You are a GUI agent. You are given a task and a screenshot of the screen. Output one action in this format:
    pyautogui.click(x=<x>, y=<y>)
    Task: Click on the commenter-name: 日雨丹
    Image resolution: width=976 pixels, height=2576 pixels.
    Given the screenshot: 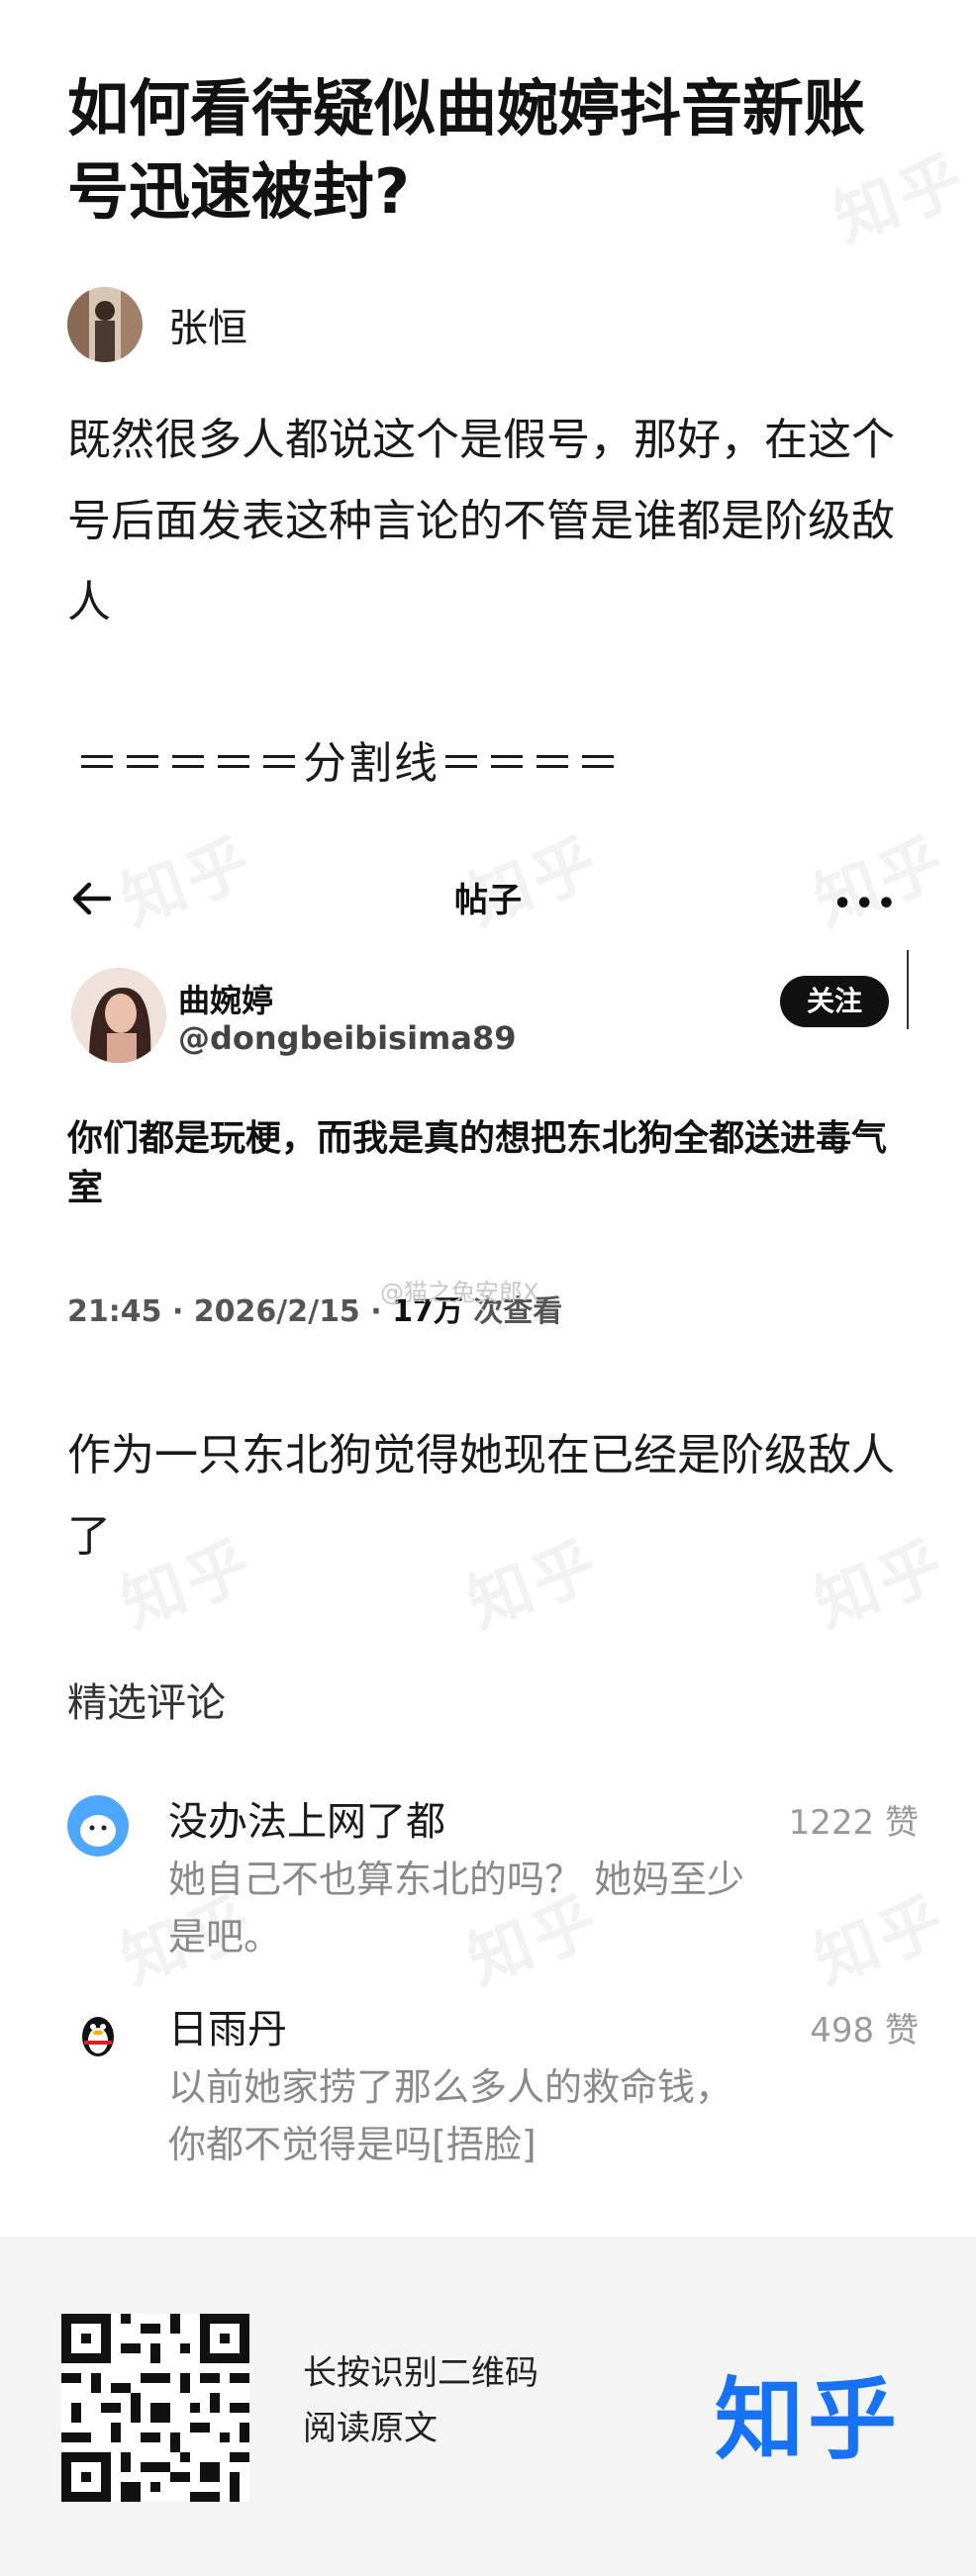 What is the action you would take?
    pyautogui.click(x=227, y=2025)
    